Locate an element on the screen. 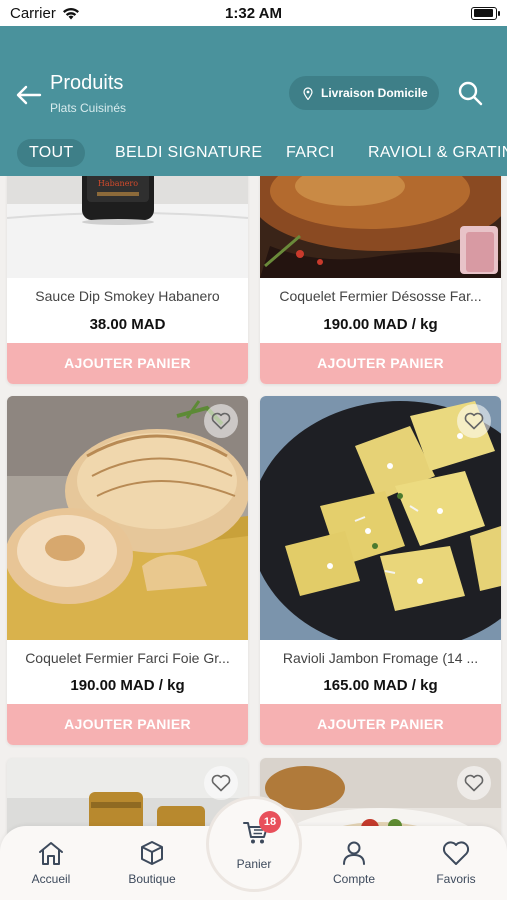 Image resolution: width=507 pixels, height=900 pixels. delivery-mode-button: Livraison Domicile is located at coordinates (364, 93).